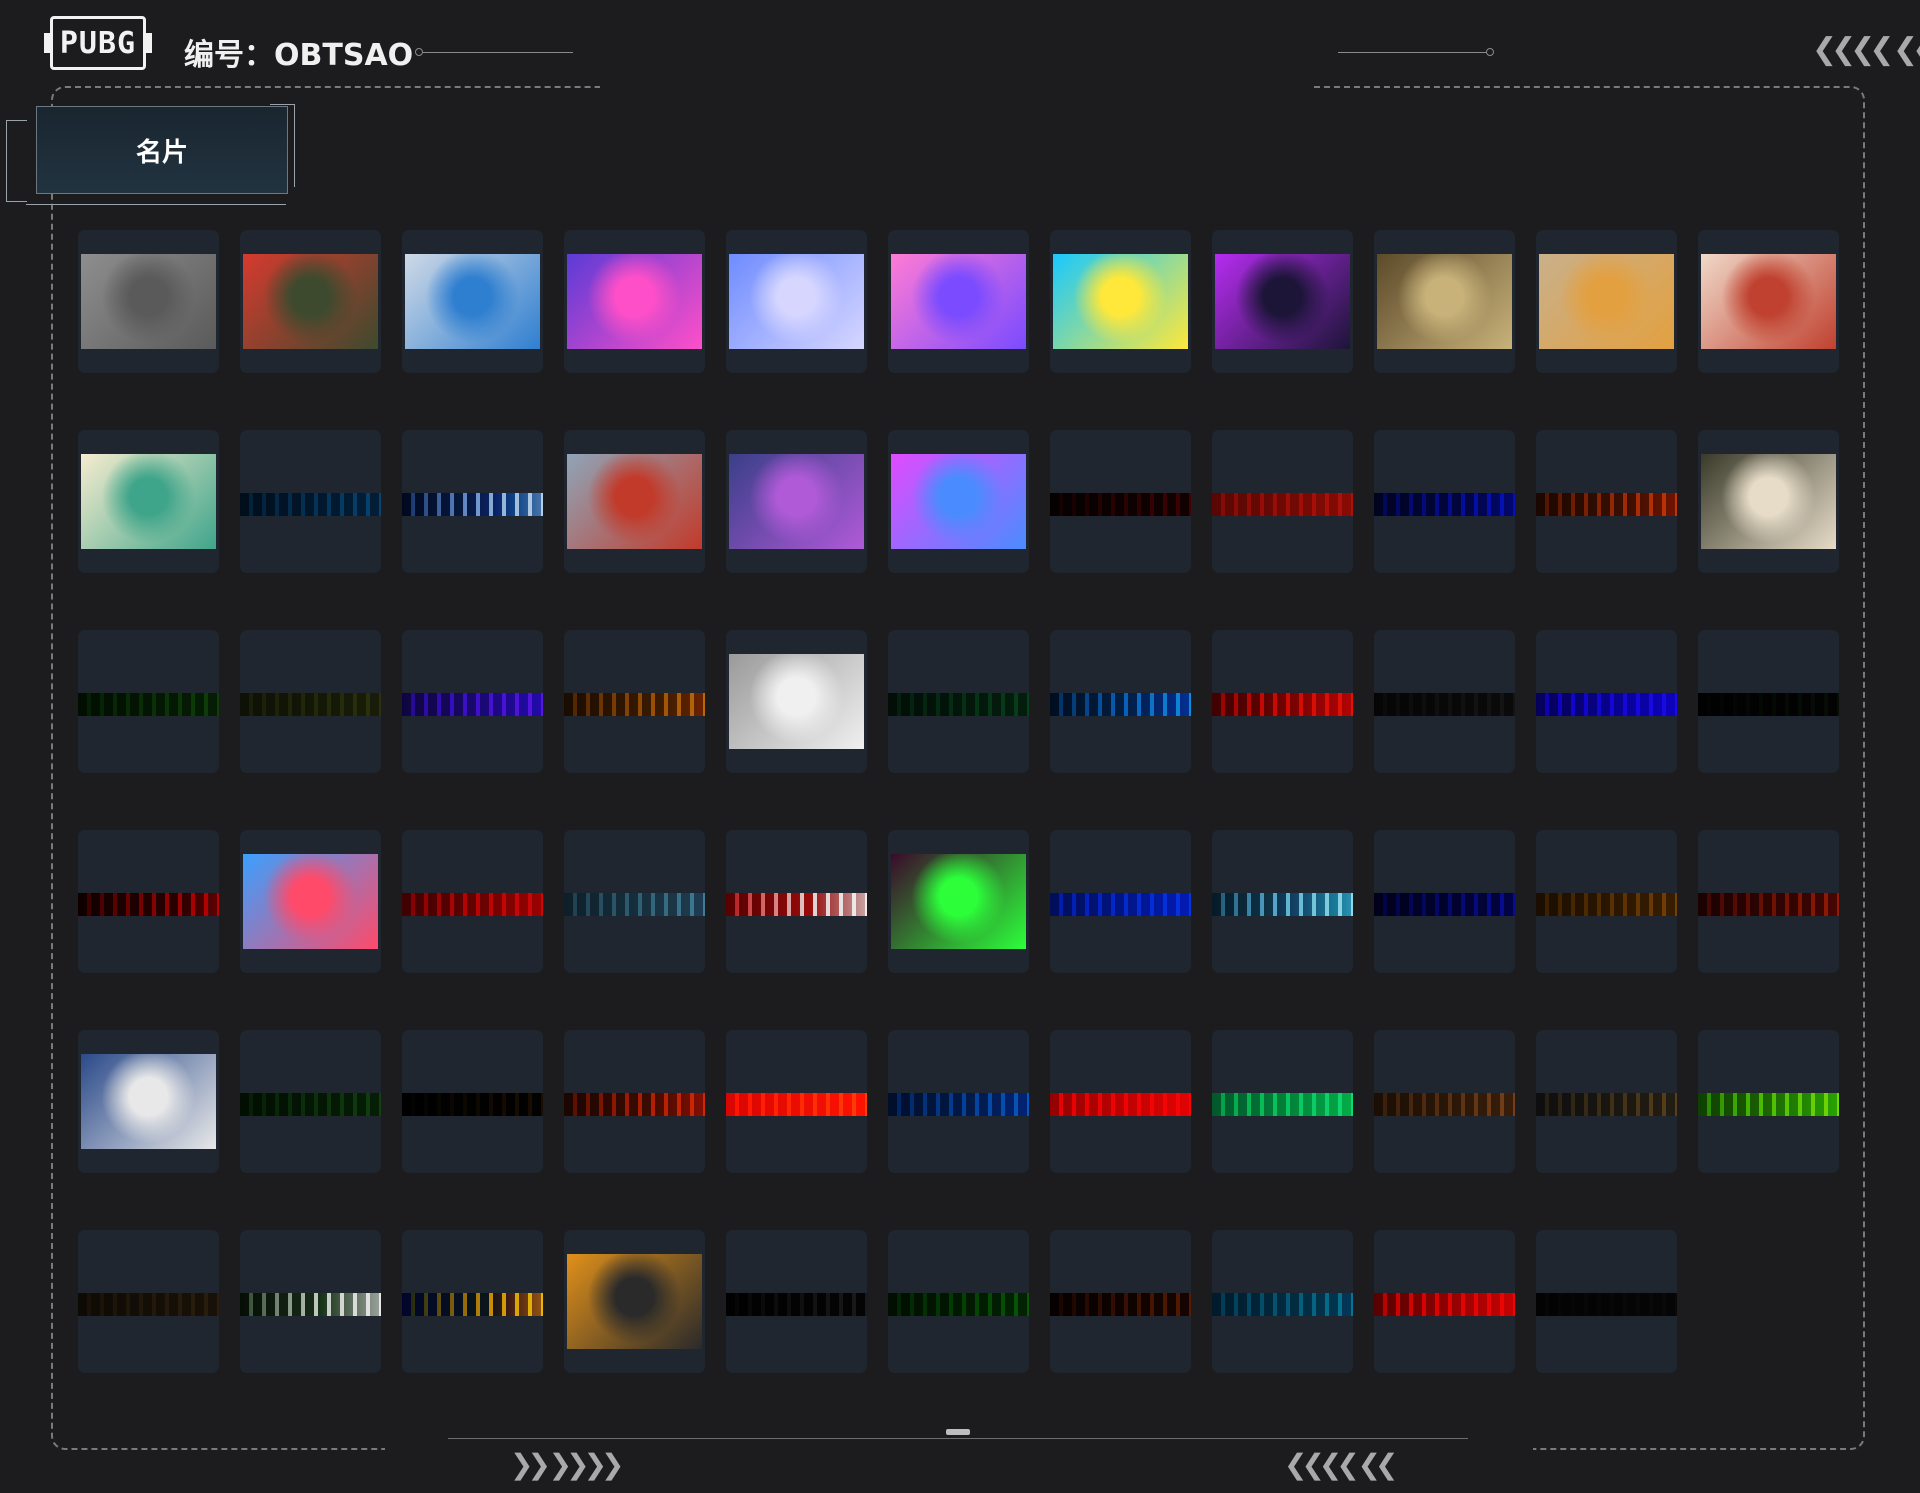 The image size is (1920, 1493). I want to click on chevrons-right-icon: ❯❯ ❯❯❯❯, so click(567, 1464).